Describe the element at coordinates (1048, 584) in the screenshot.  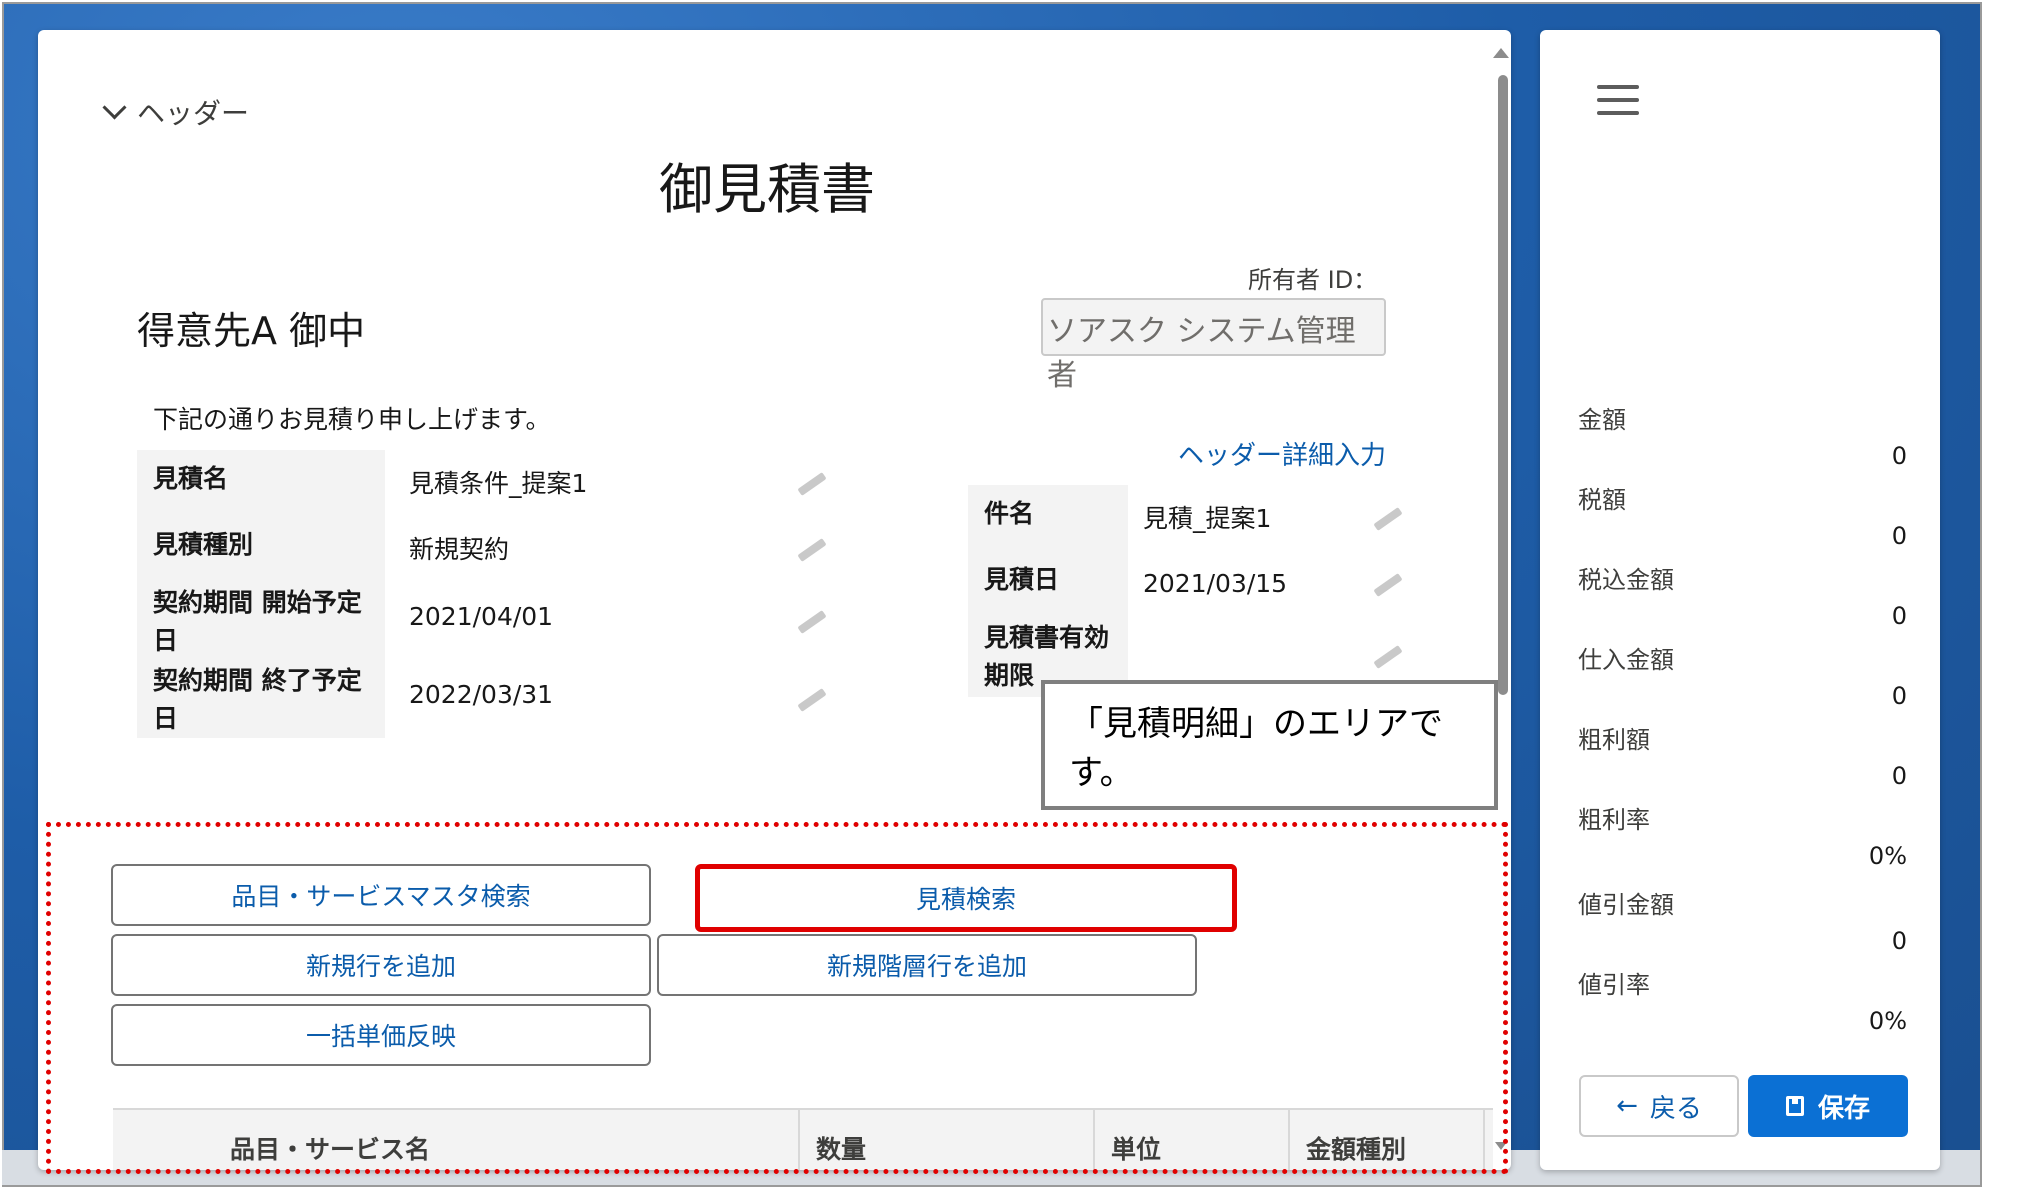
I see `field-label: 見積日` at that location.